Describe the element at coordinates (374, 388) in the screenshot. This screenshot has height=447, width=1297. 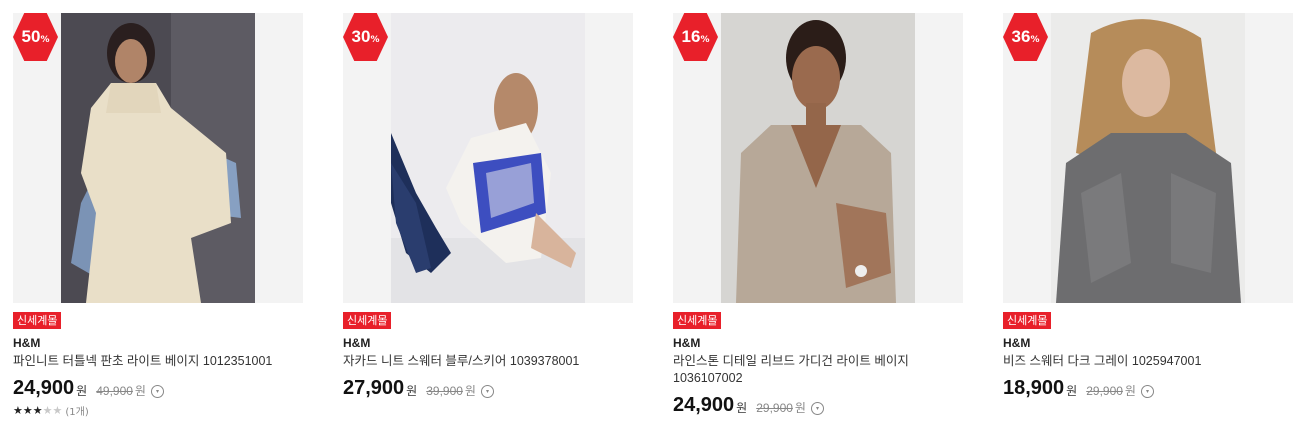
I see `sale-price: 27,900` at that location.